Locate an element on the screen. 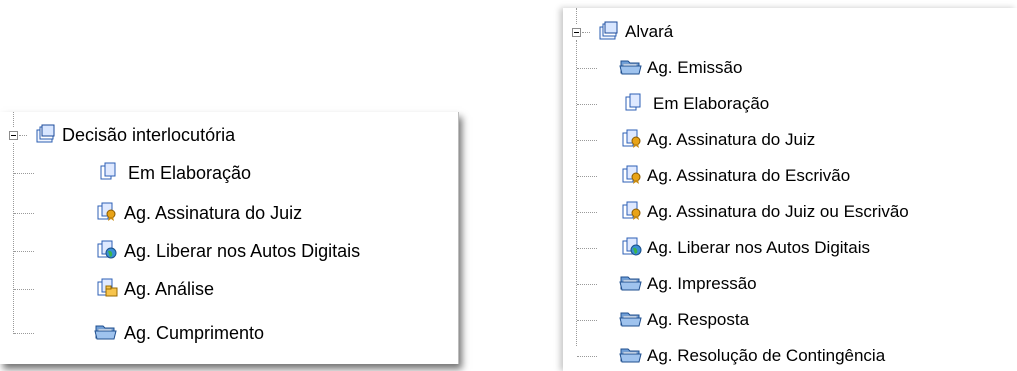  tree-node-ag-resposta: Ag. Resposta is located at coordinates (783, 320).